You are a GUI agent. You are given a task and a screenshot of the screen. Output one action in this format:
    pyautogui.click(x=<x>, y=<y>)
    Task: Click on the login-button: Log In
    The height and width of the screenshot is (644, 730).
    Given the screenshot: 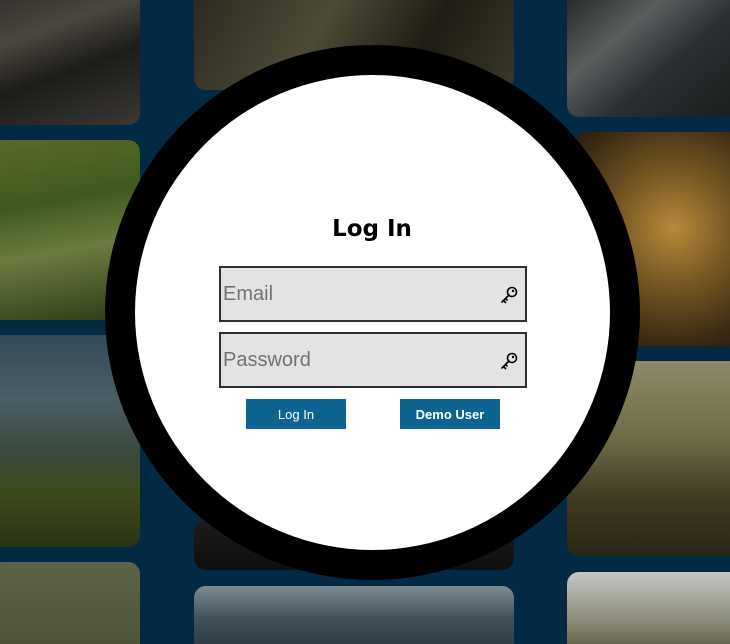 What is the action you would take?
    pyautogui.click(x=296, y=414)
    